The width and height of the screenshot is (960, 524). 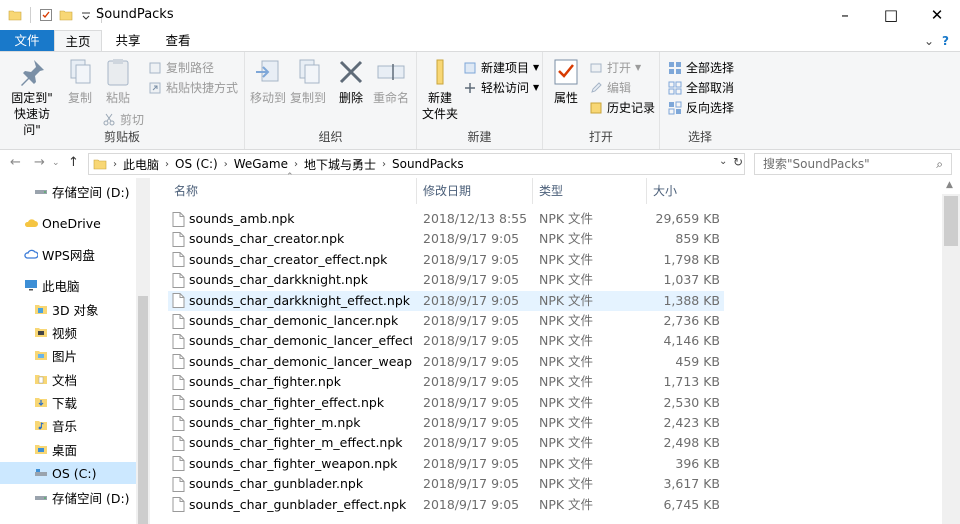 What do you see at coordinates (951, 352) in the screenshot?
I see `file-list-scrollbar: ▲` at bounding box center [951, 352].